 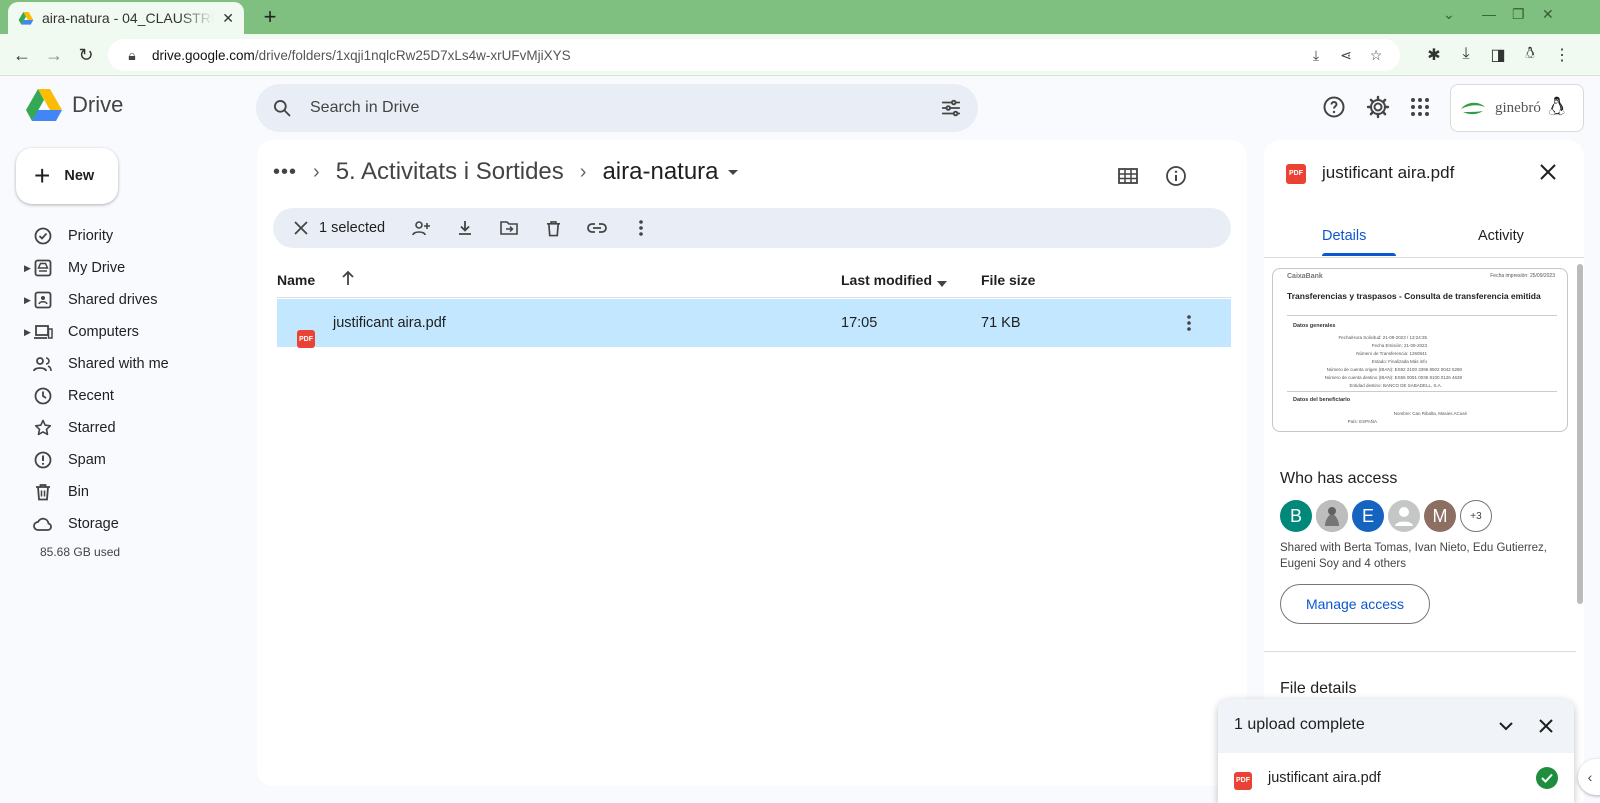 I want to click on upload-status-title: 1 upload complete, so click(x=1299, y=724).